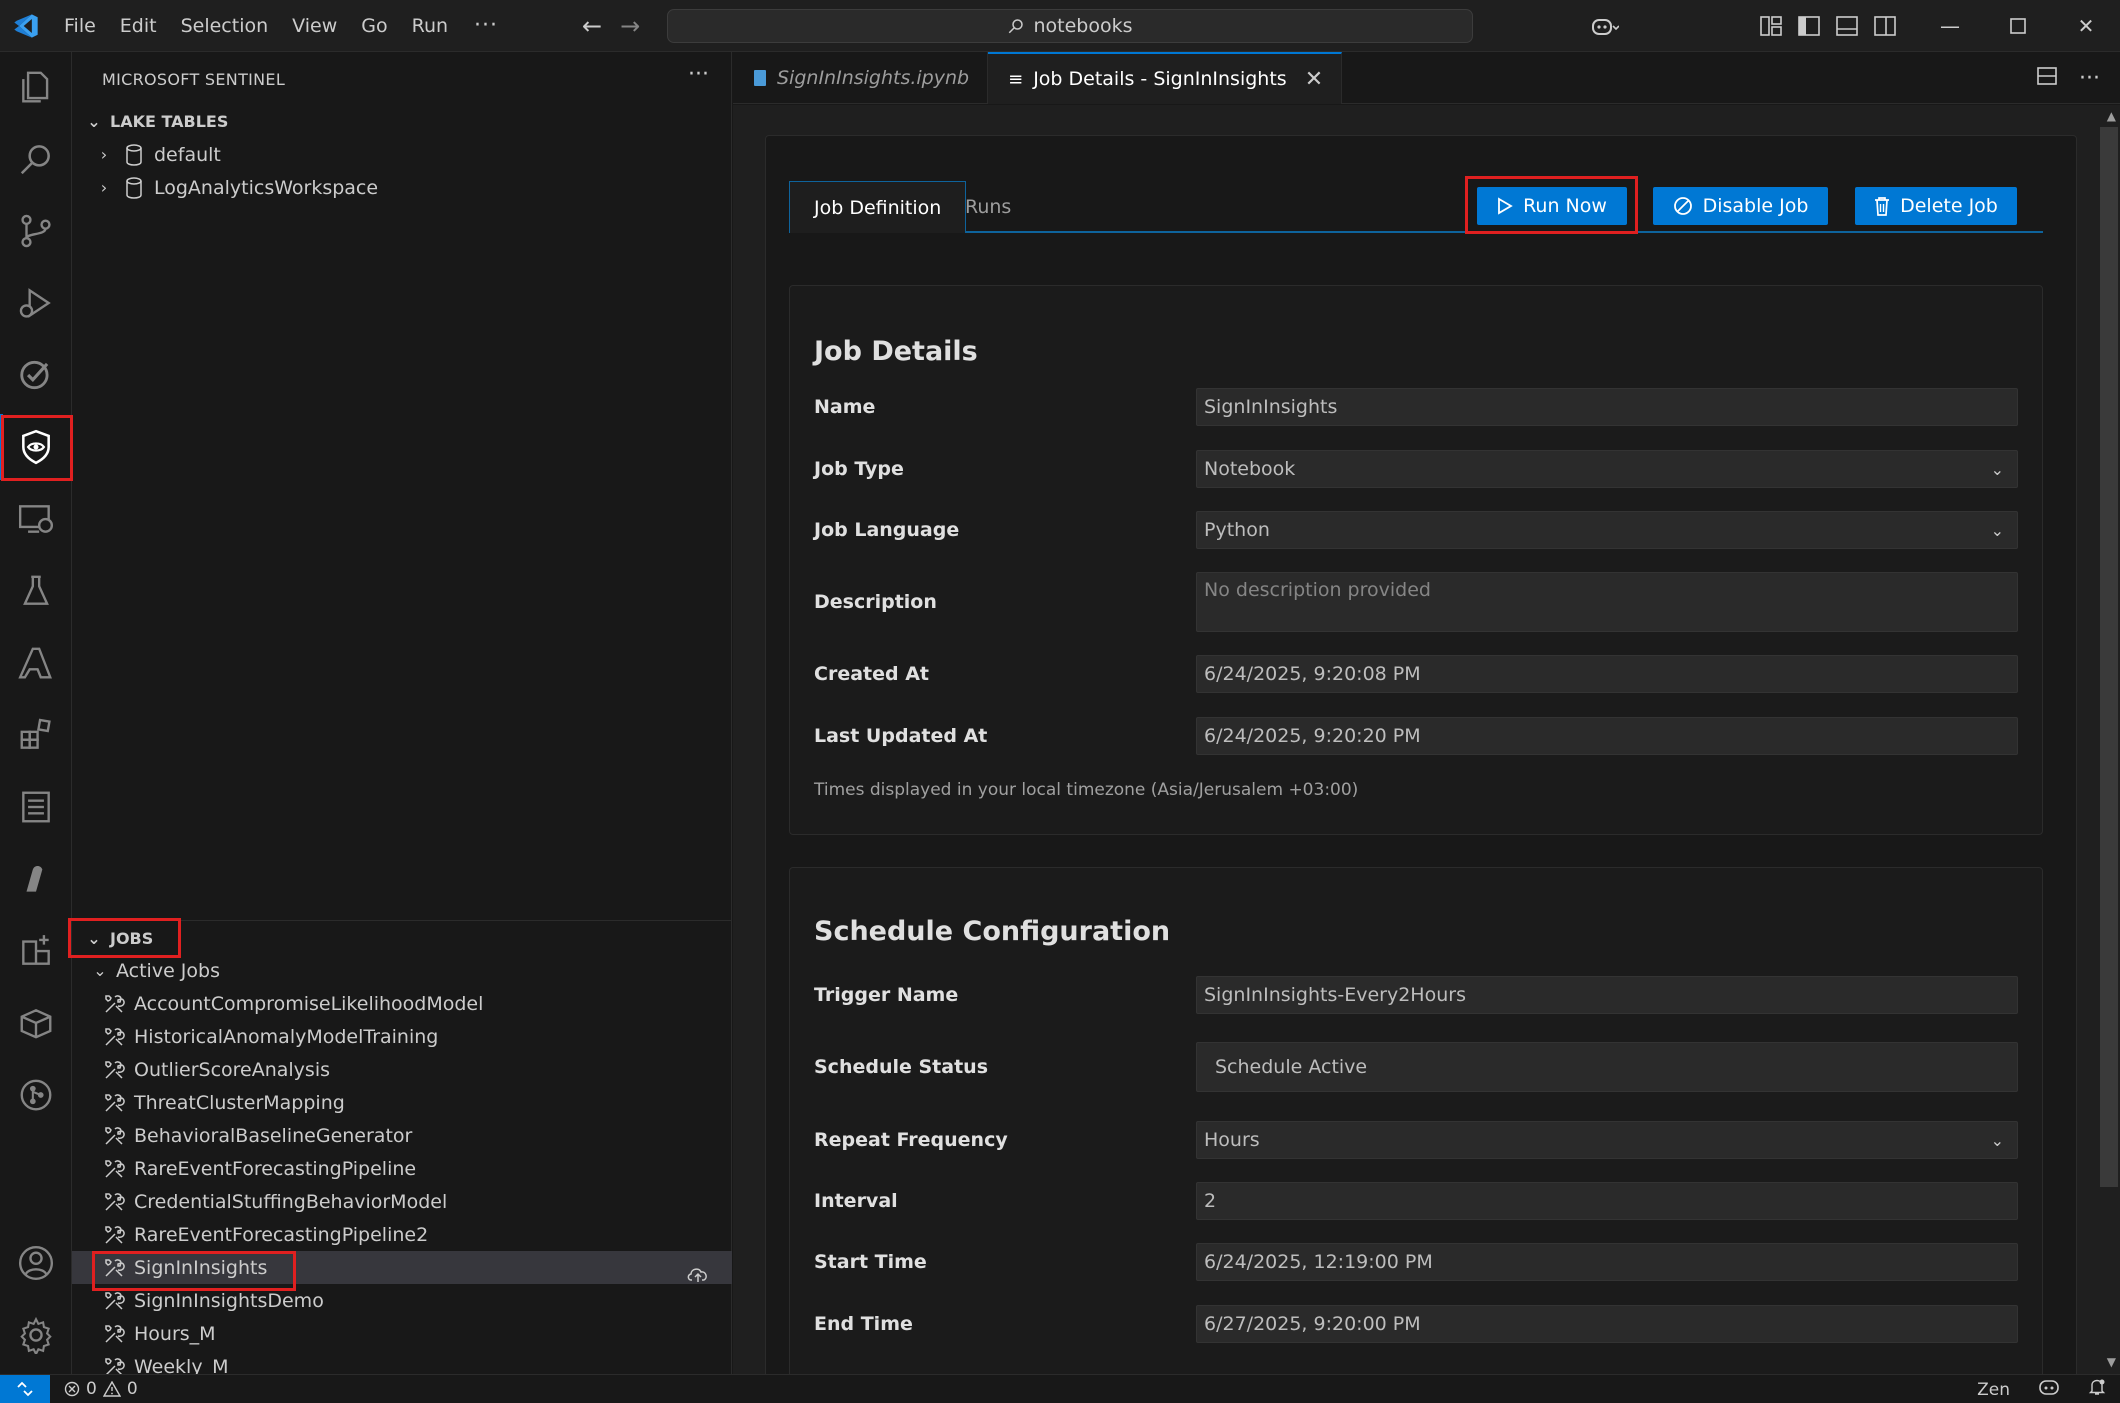  What do you see at coordinates (26, 26) in the screenshot?
I see `vscode-logo-icon` at bounding box center [26, 26].